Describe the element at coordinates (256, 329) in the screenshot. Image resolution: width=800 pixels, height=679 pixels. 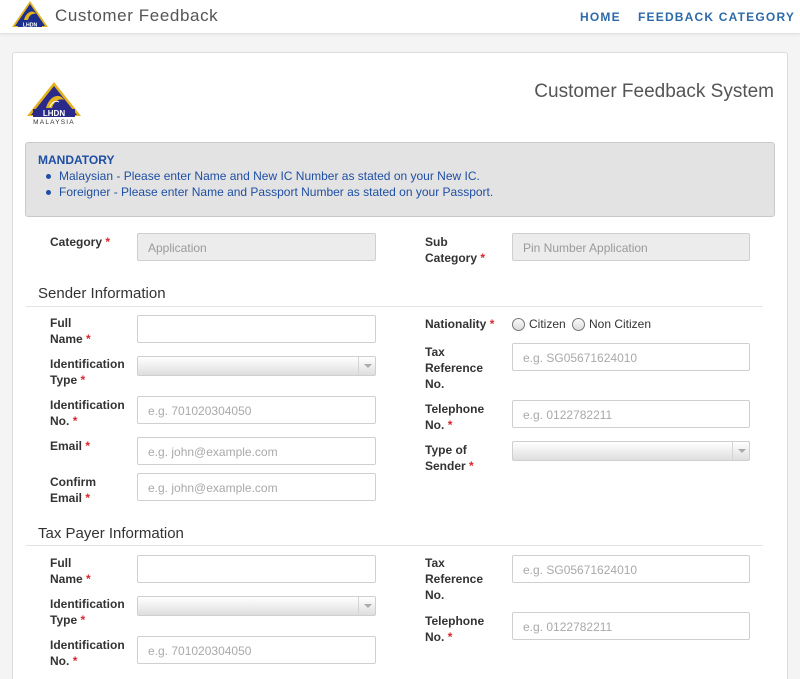
I see `sender-full-name-input` at that location.